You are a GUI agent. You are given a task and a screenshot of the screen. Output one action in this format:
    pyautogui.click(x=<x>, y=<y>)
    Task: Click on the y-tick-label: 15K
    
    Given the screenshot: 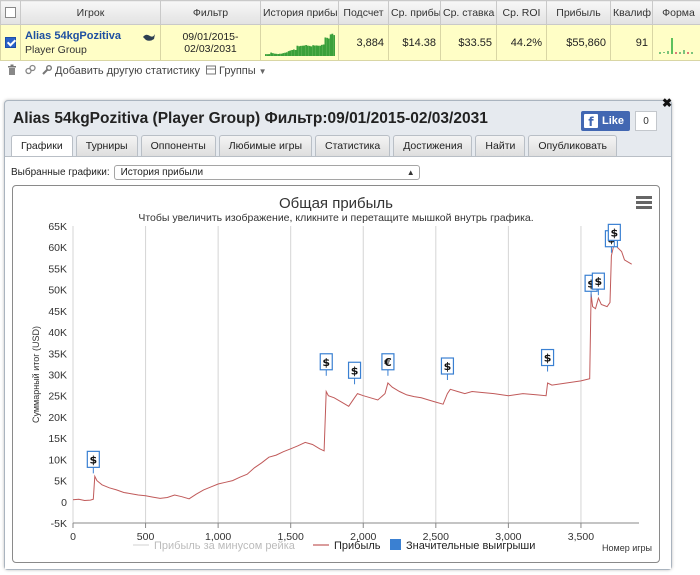 What is the action you would take?
    pyautogui.click(x=57, y=439)
    